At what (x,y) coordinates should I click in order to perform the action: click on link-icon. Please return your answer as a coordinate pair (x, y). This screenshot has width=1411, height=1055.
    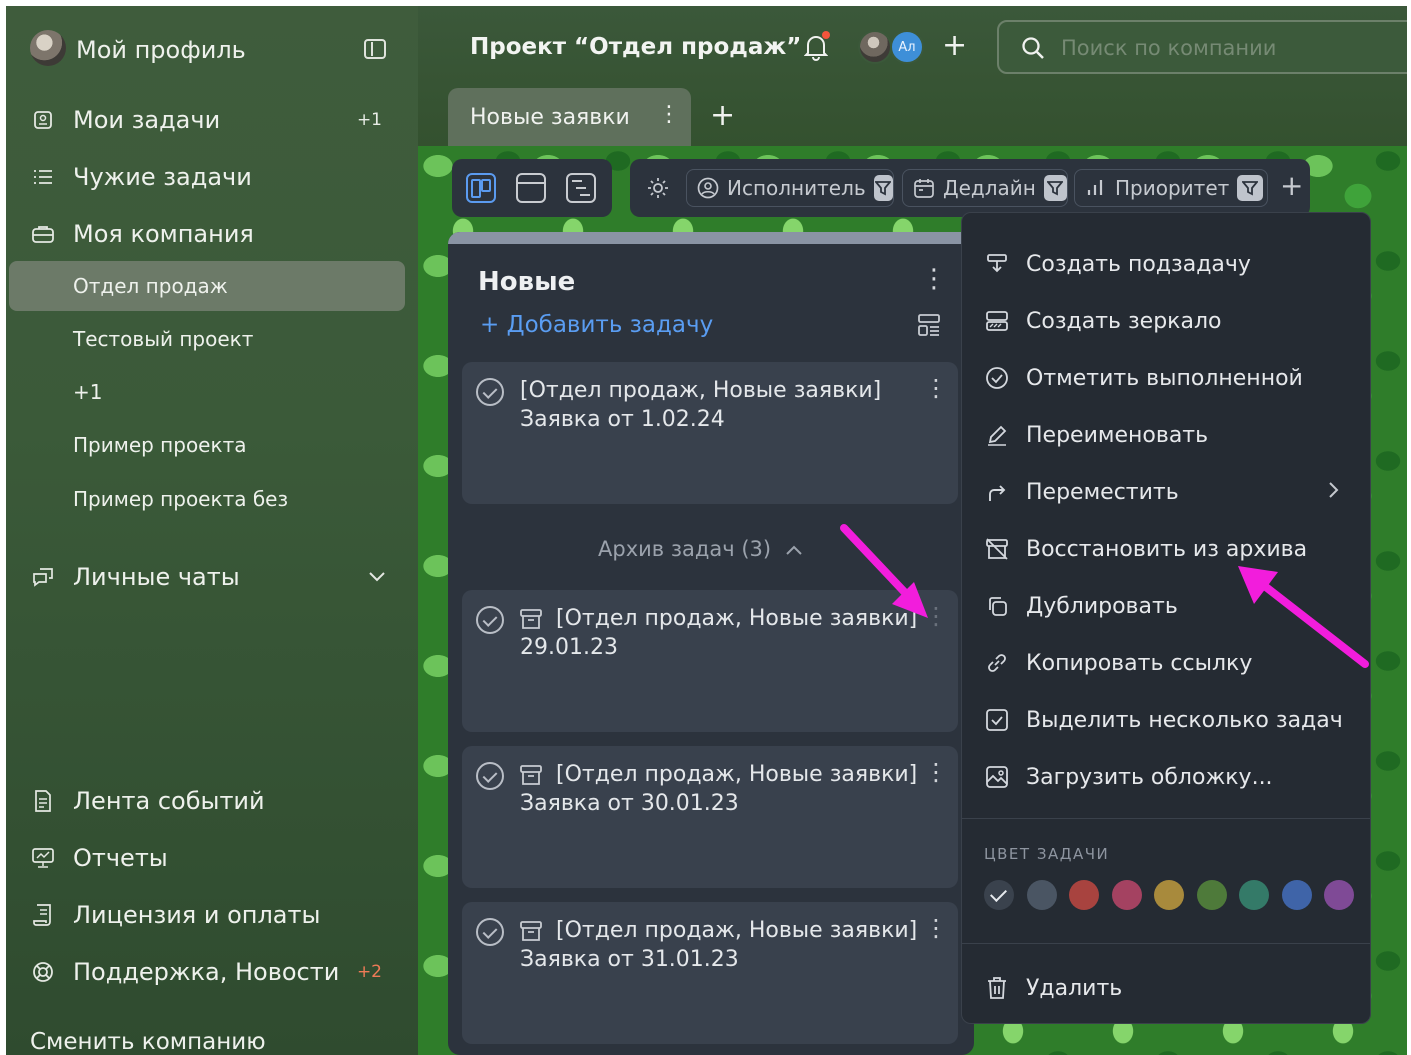
    Looking at the image, I should click on (997, 663).